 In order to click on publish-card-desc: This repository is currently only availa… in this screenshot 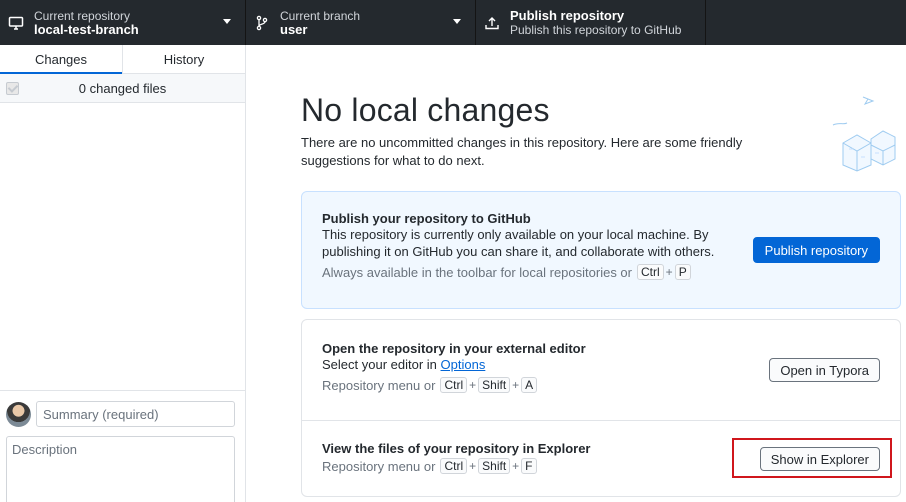, I will do `click(518, 243)`.